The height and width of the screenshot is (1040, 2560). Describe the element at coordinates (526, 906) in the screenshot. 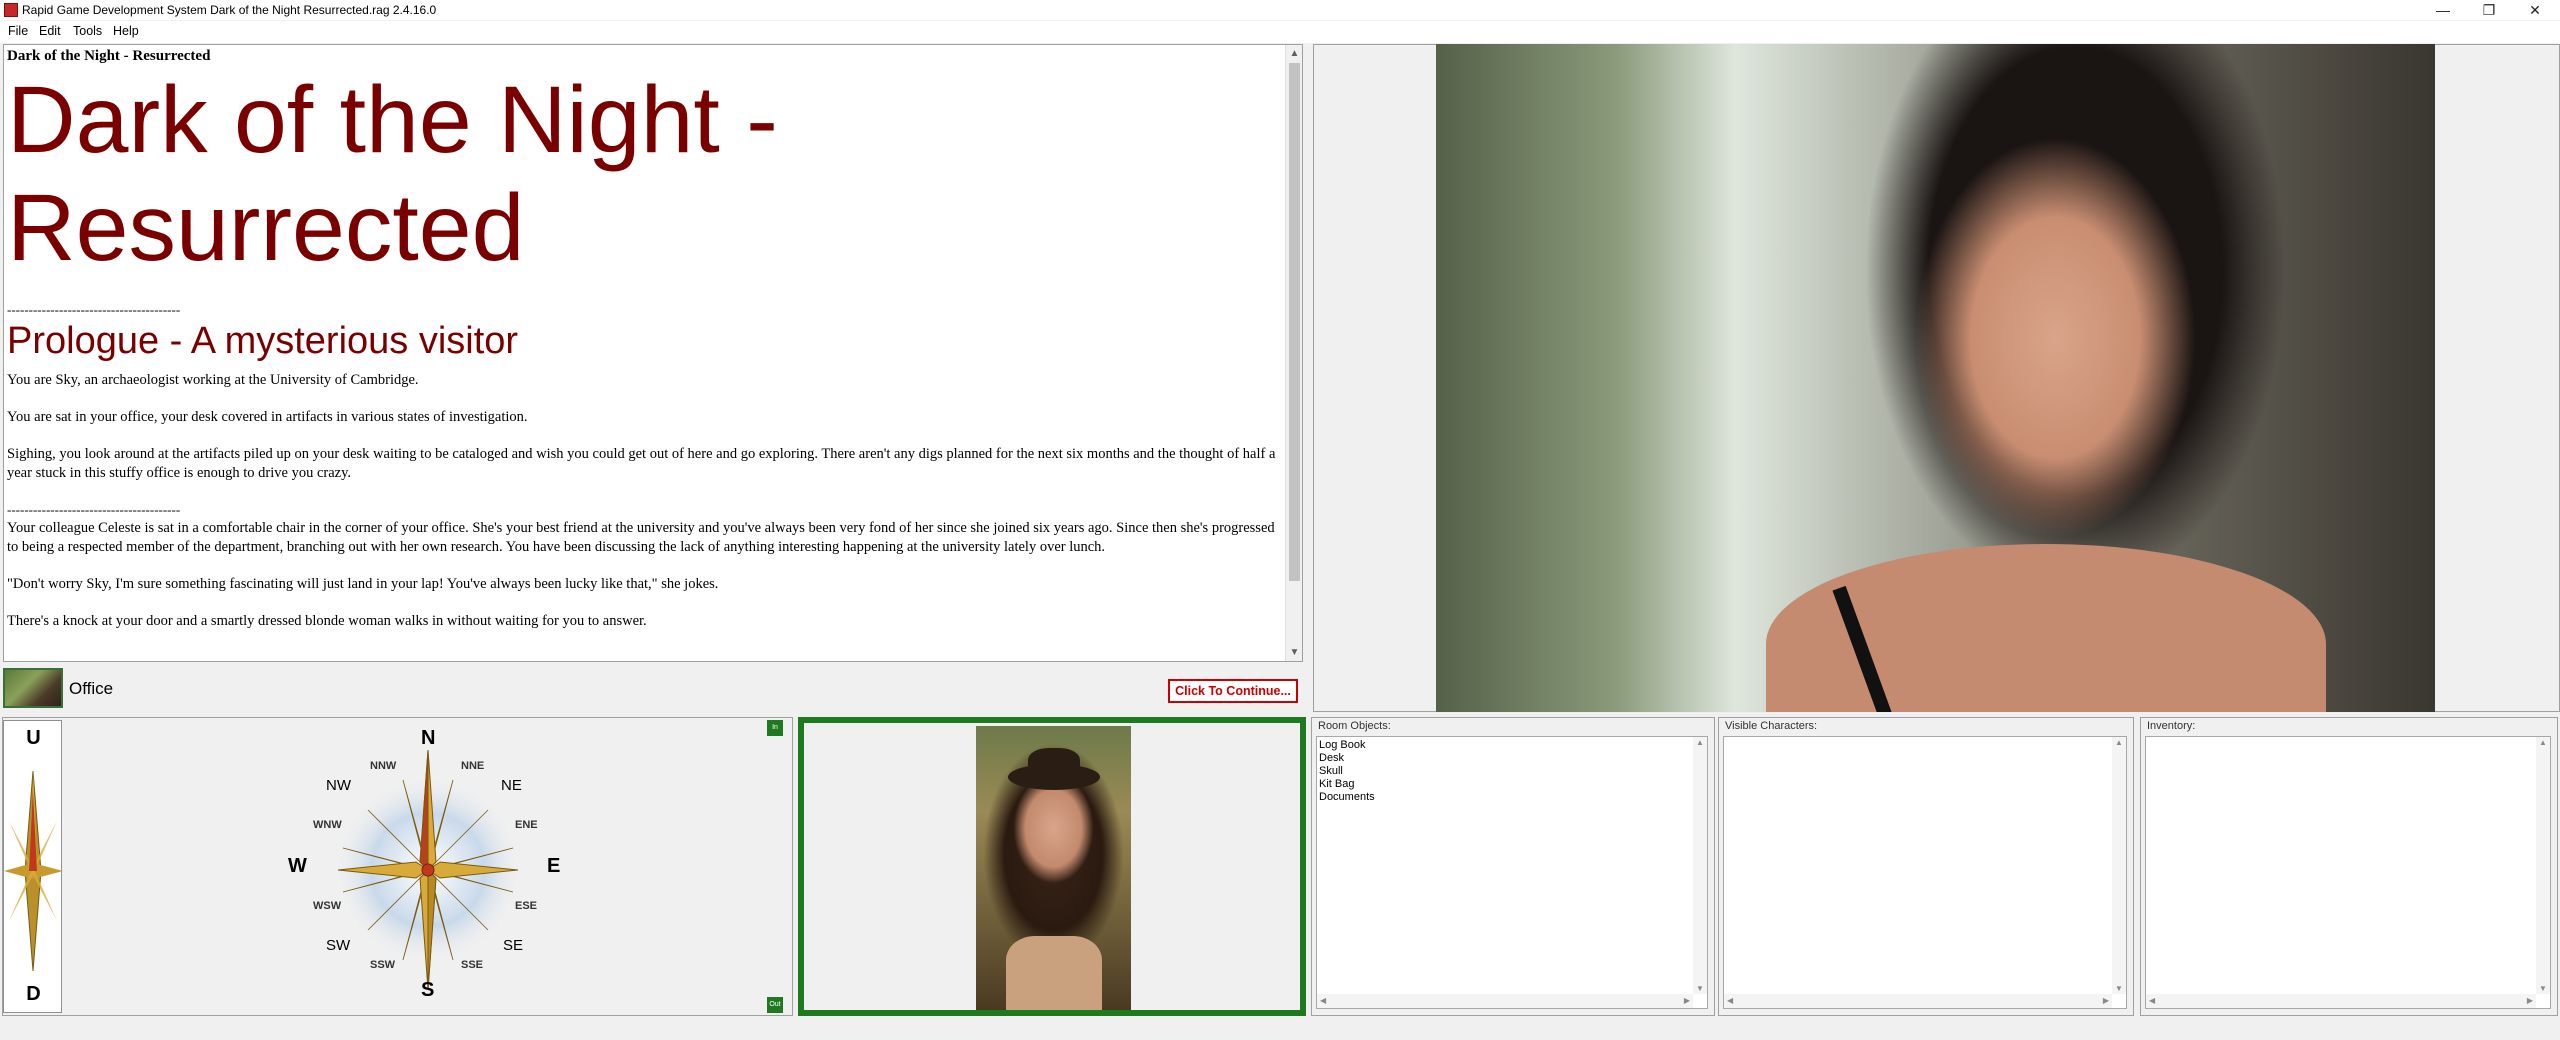

I see `compass-ese-button: ESE` at that location.